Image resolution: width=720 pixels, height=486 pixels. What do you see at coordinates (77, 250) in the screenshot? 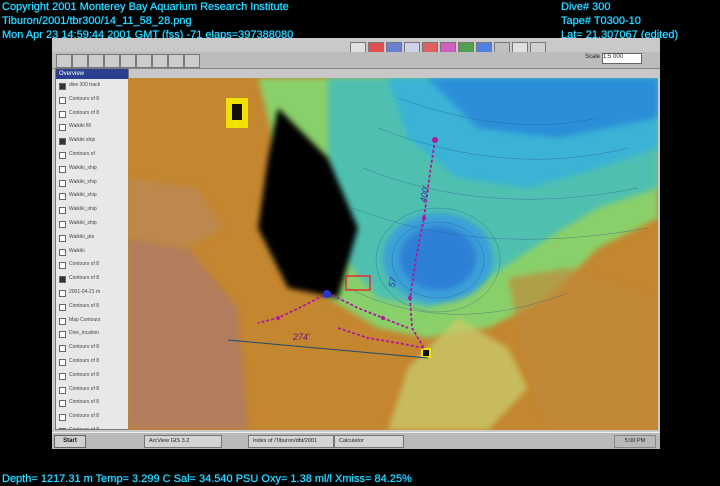
I see `layer-label: Waikiki` at bounding box center [77, 250].